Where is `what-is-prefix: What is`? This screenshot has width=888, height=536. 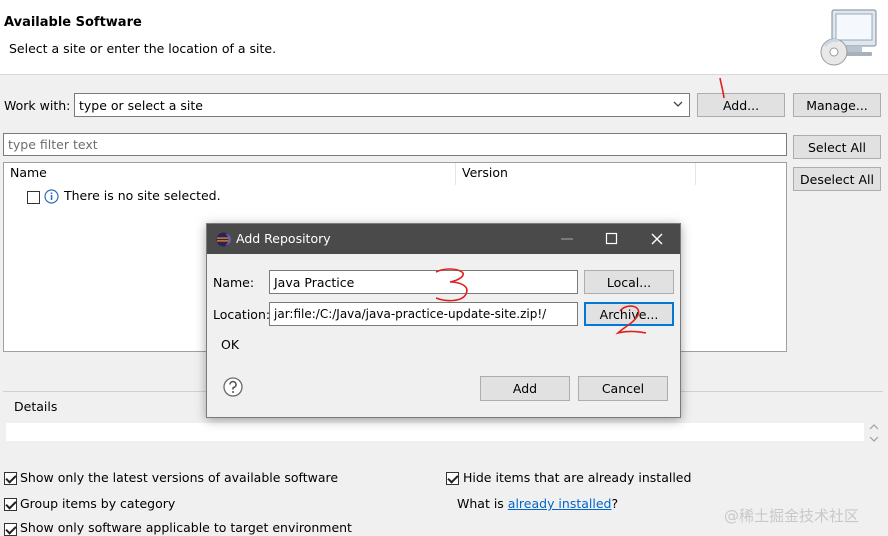 what-is-prefix: What is is located at coordinates (482, 503).